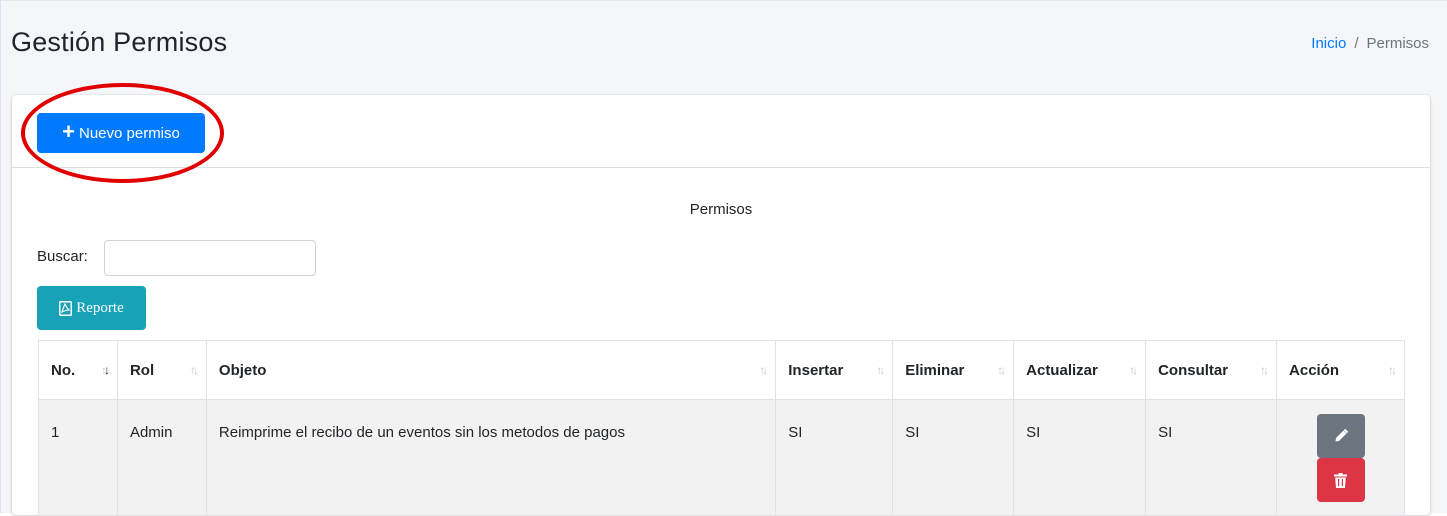 The image size is (1447, 516). What do you see at coordinates (68, 131) in the screenshot?
I see `plus-icon: +` at bounding box center [68, 131].